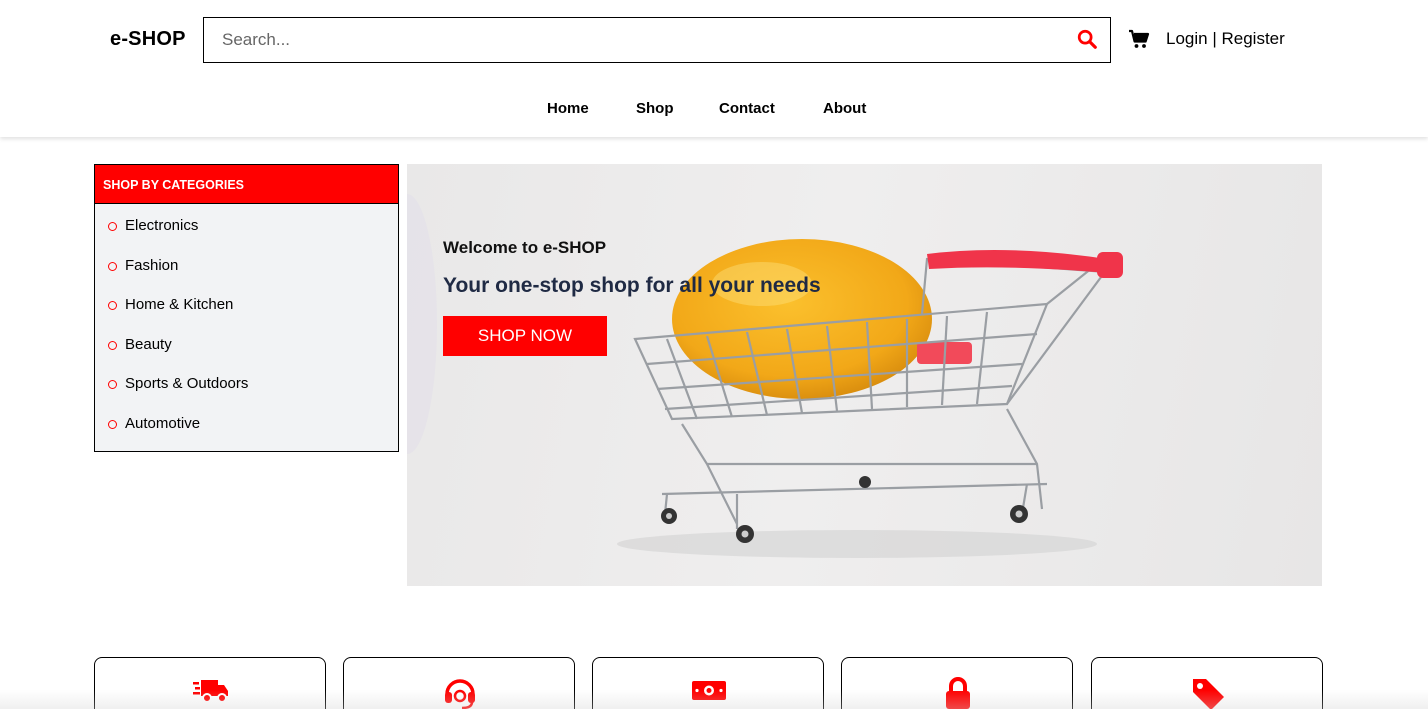 Image resolution: width=1428 pixels, height=709 pixels. Describe the element at coordinates (460, 694) in the screenshot. I see `headset-icon` at that location.